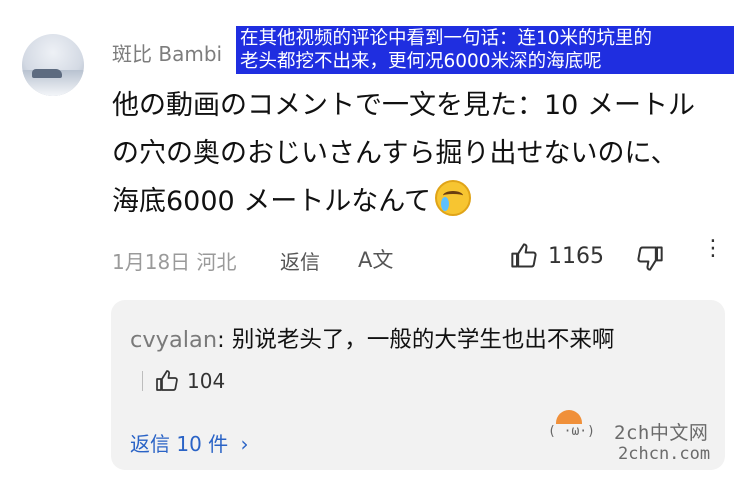 Image resolution: width=749 pixels, height=490 pixels. What do you see at coordinates (244, 444) in the screenshot?
I see `chevron-right-icon: ›` at bounding box center [244, 444].